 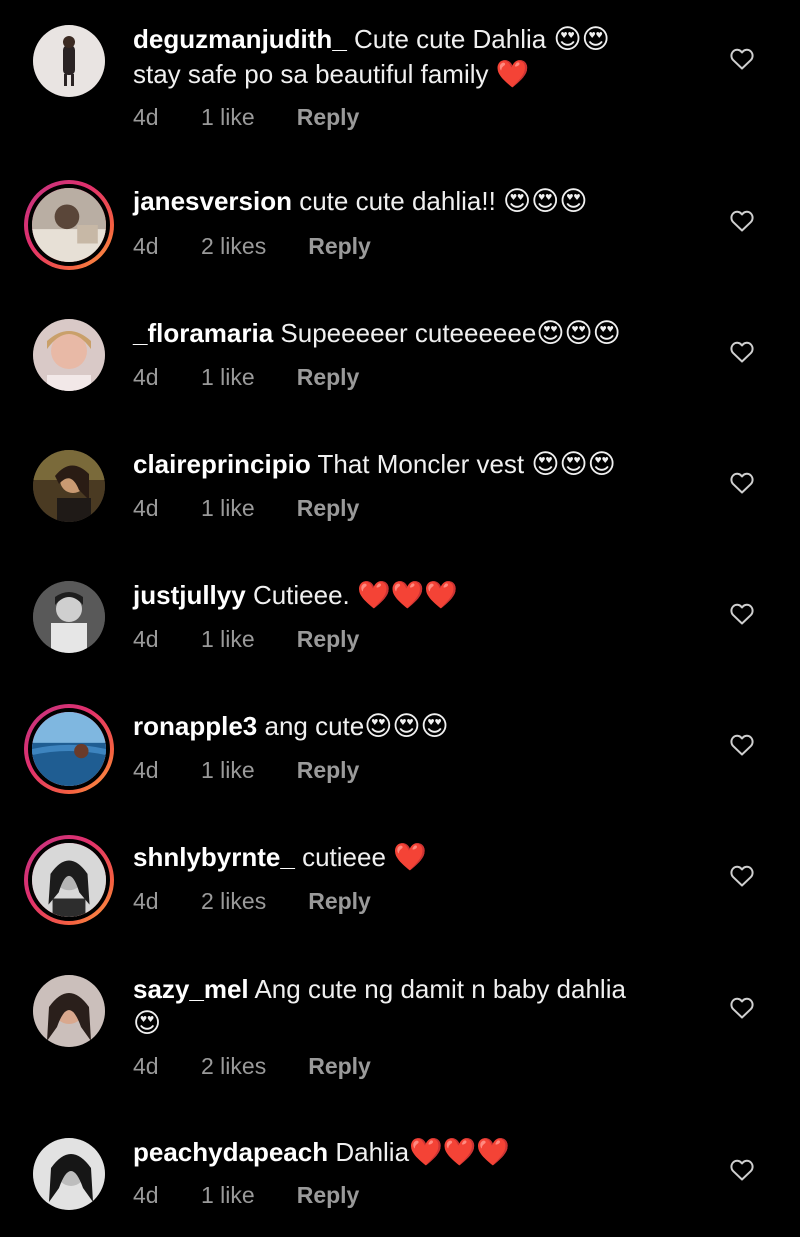 What do you see at coordinates (222, 464) in the screenshot?
I see `comment-username: claireprincipio` at bounding box center [222, 464].